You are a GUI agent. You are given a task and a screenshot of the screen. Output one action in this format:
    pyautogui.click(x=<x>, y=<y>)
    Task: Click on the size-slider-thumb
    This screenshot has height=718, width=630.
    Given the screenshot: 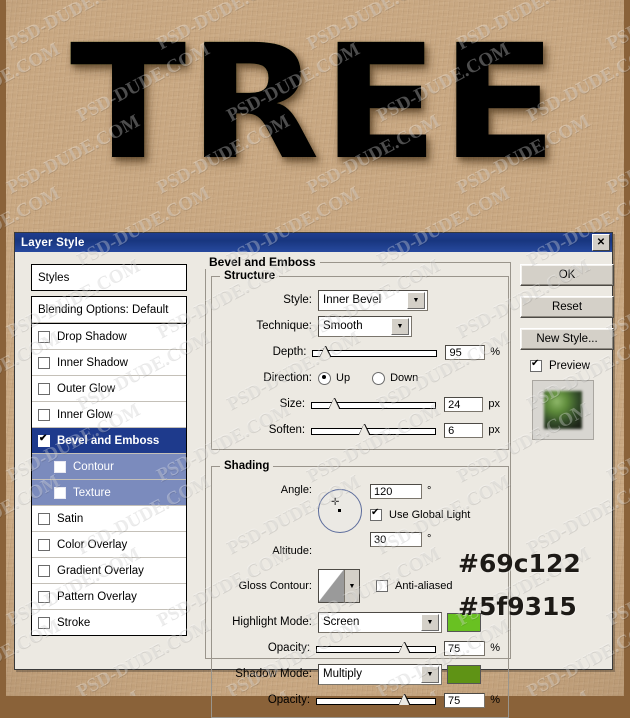 What is the action you would take?
    pyautogui.click(x=335, y=403)
    